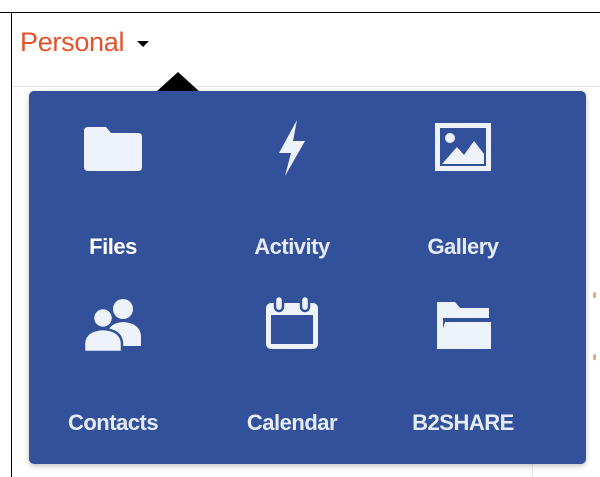 This screenshot has height=477, width=600. Describe the element at coordinates (113, 182) in the screenshot. I see `app-files: Files` at that location.